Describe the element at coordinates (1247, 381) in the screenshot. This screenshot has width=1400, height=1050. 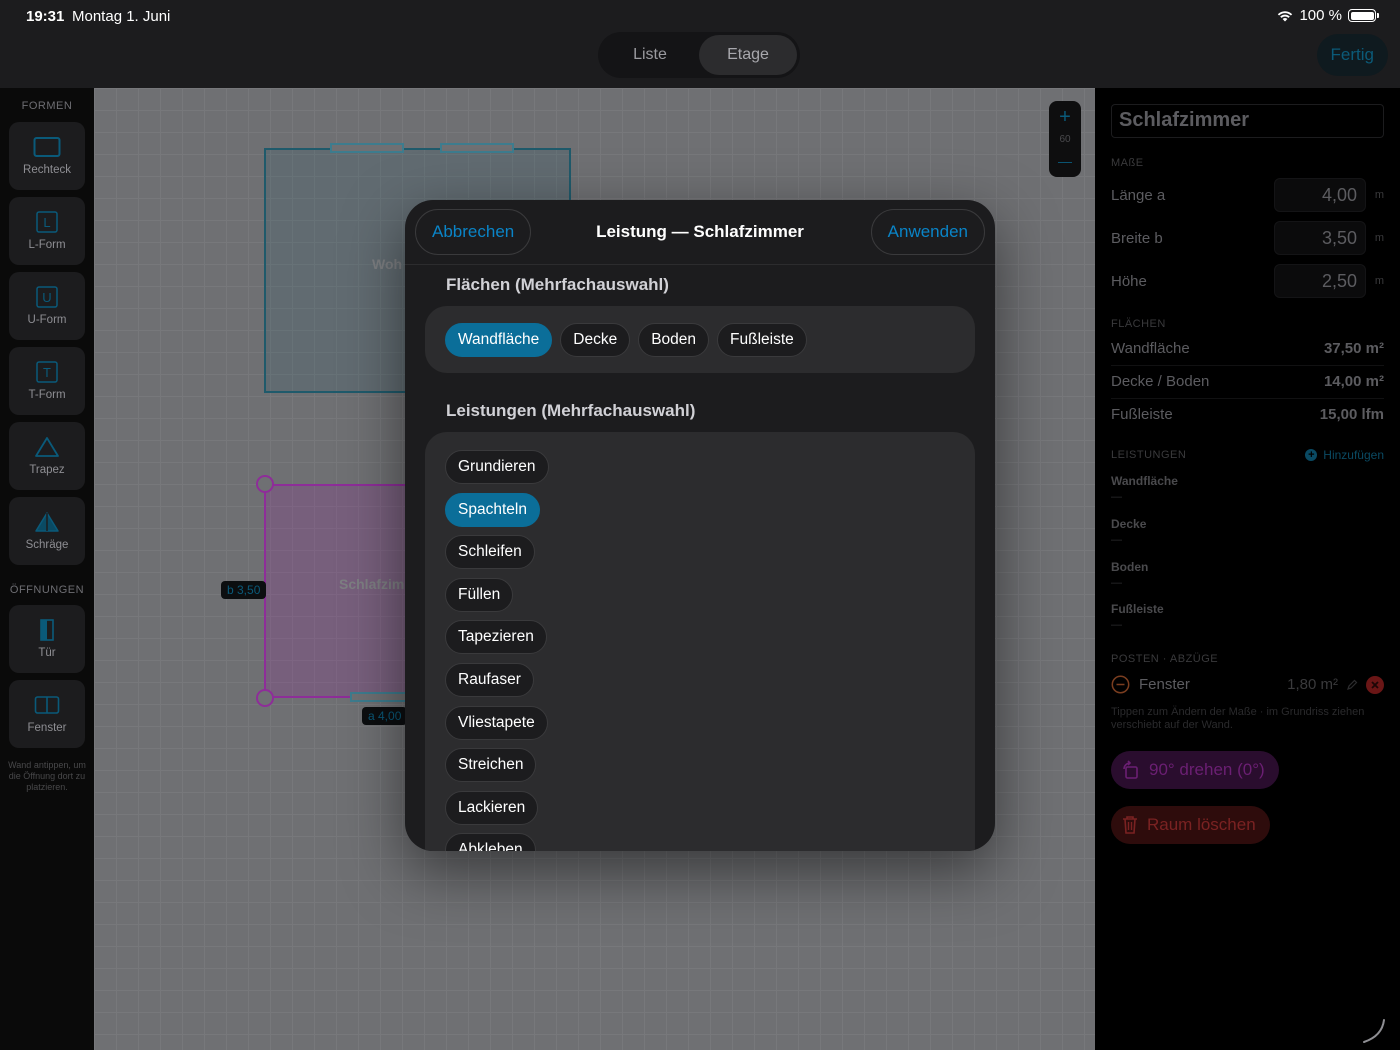
I see `area-row: Decke / Boden 14,00 m²` at that location.